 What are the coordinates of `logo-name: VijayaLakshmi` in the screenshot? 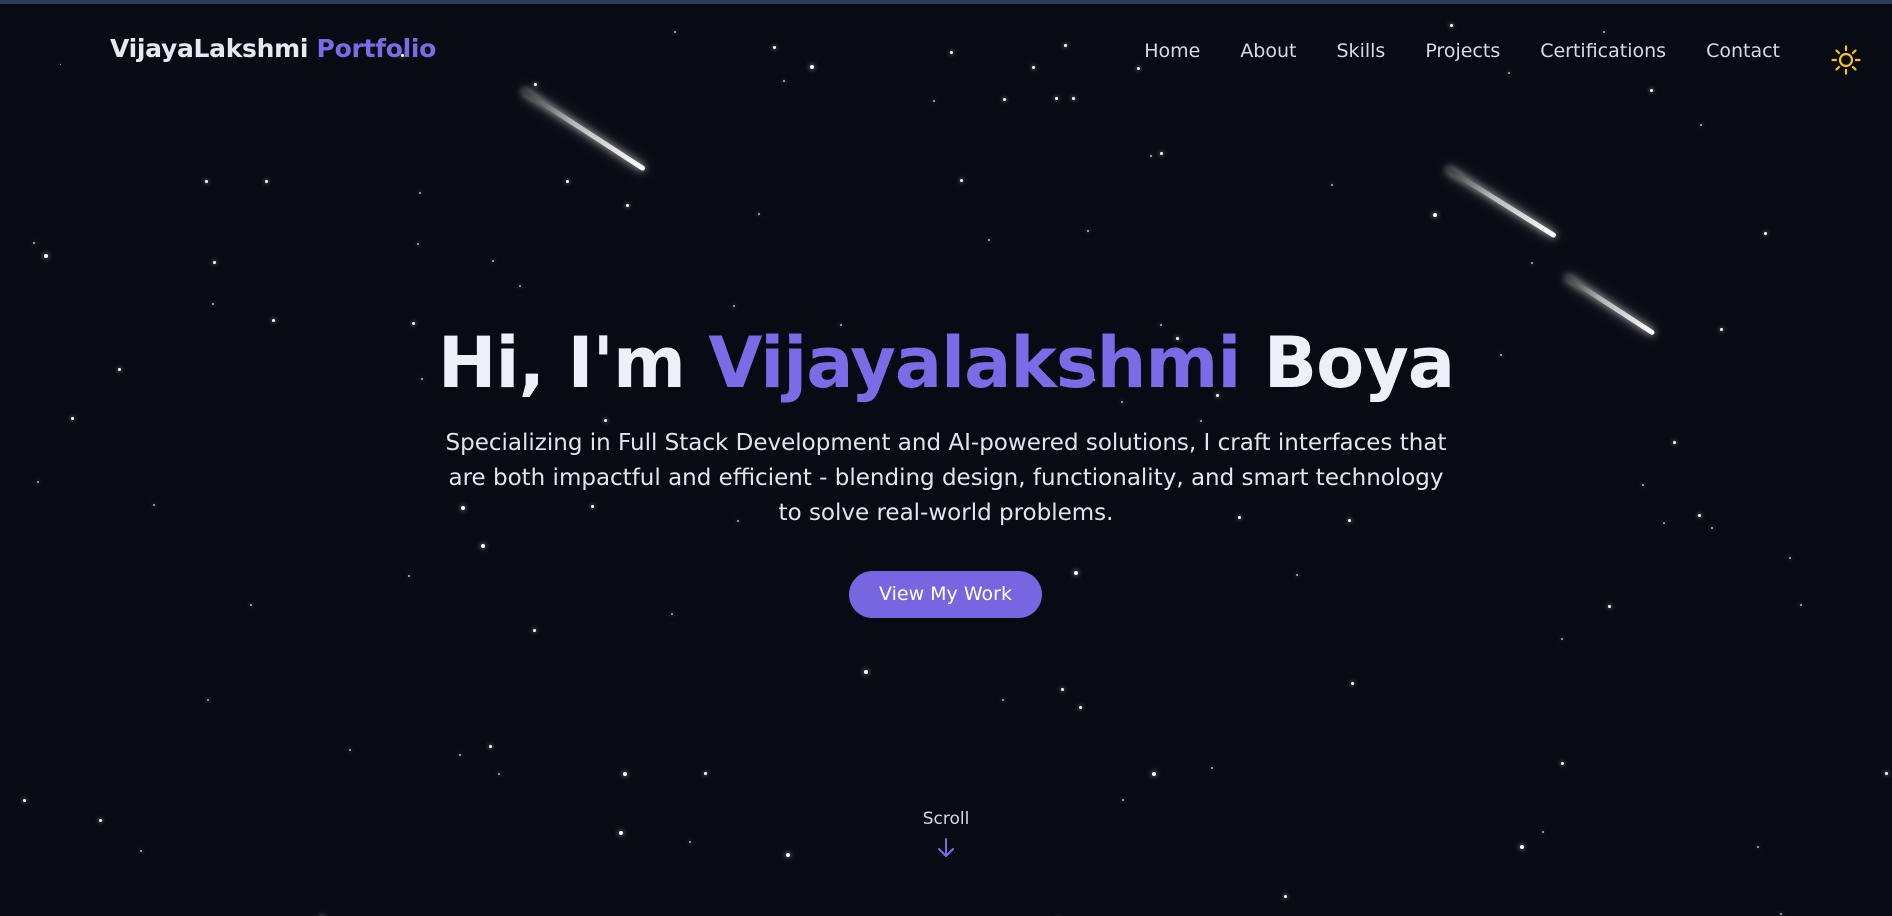 It's located at (209, 48).